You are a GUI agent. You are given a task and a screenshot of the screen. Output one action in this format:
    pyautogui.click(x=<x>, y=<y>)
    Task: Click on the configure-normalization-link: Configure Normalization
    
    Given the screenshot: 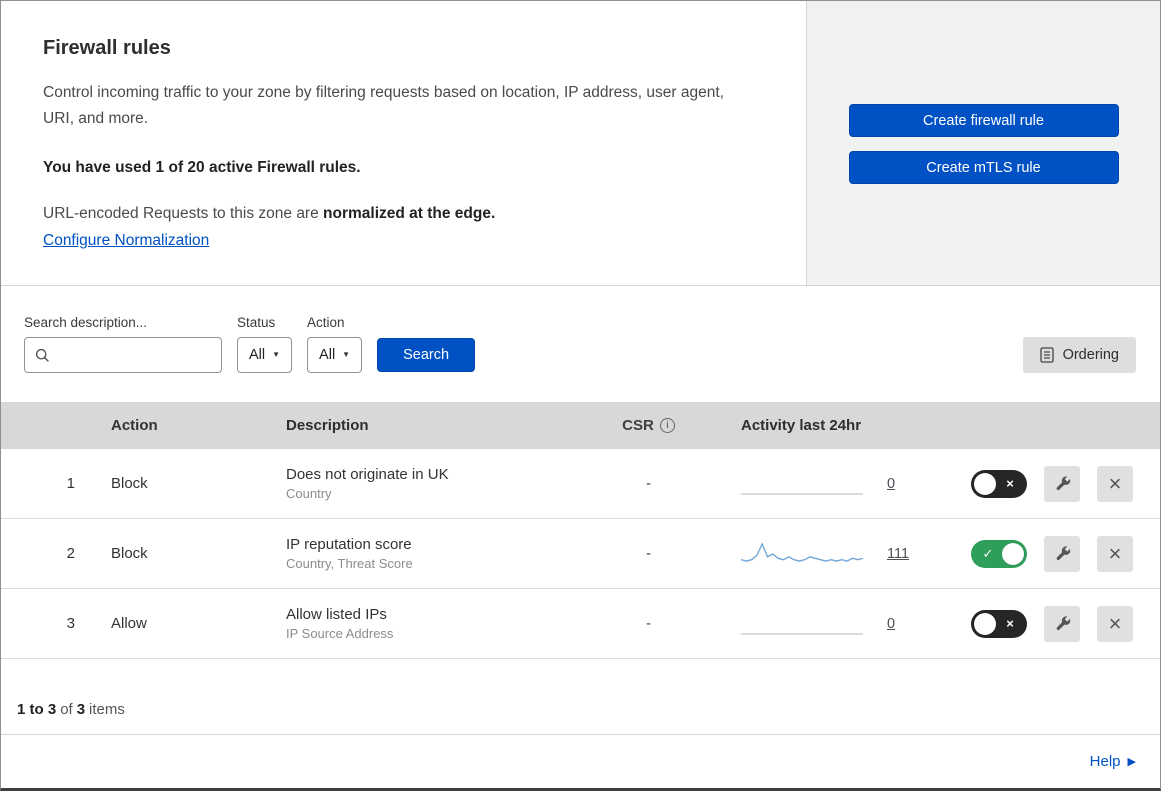 What is the action you would take?
    pyautogui.click(x=126, y=241)
    